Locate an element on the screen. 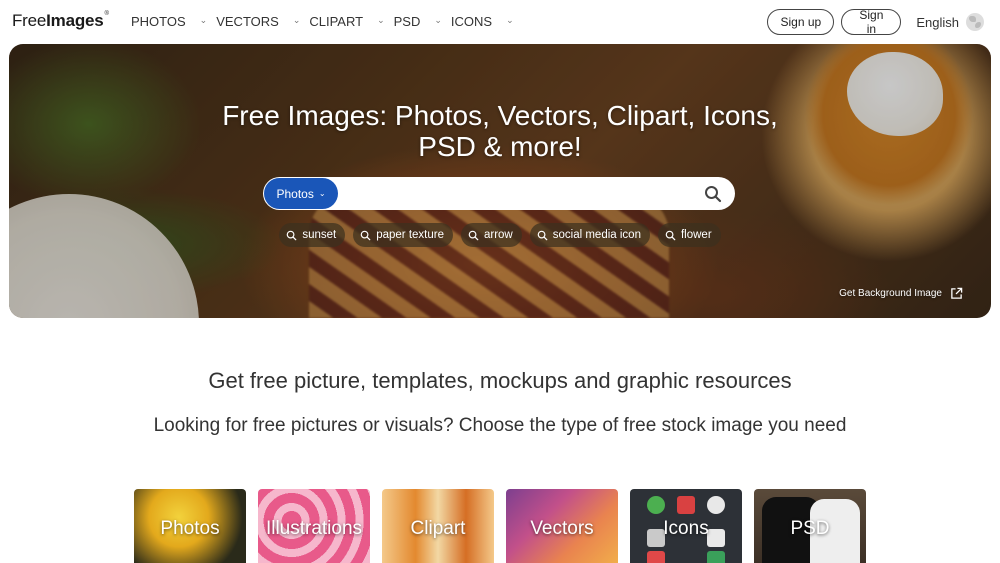  logo-text-free: Free is located at coordinates (29, 20).